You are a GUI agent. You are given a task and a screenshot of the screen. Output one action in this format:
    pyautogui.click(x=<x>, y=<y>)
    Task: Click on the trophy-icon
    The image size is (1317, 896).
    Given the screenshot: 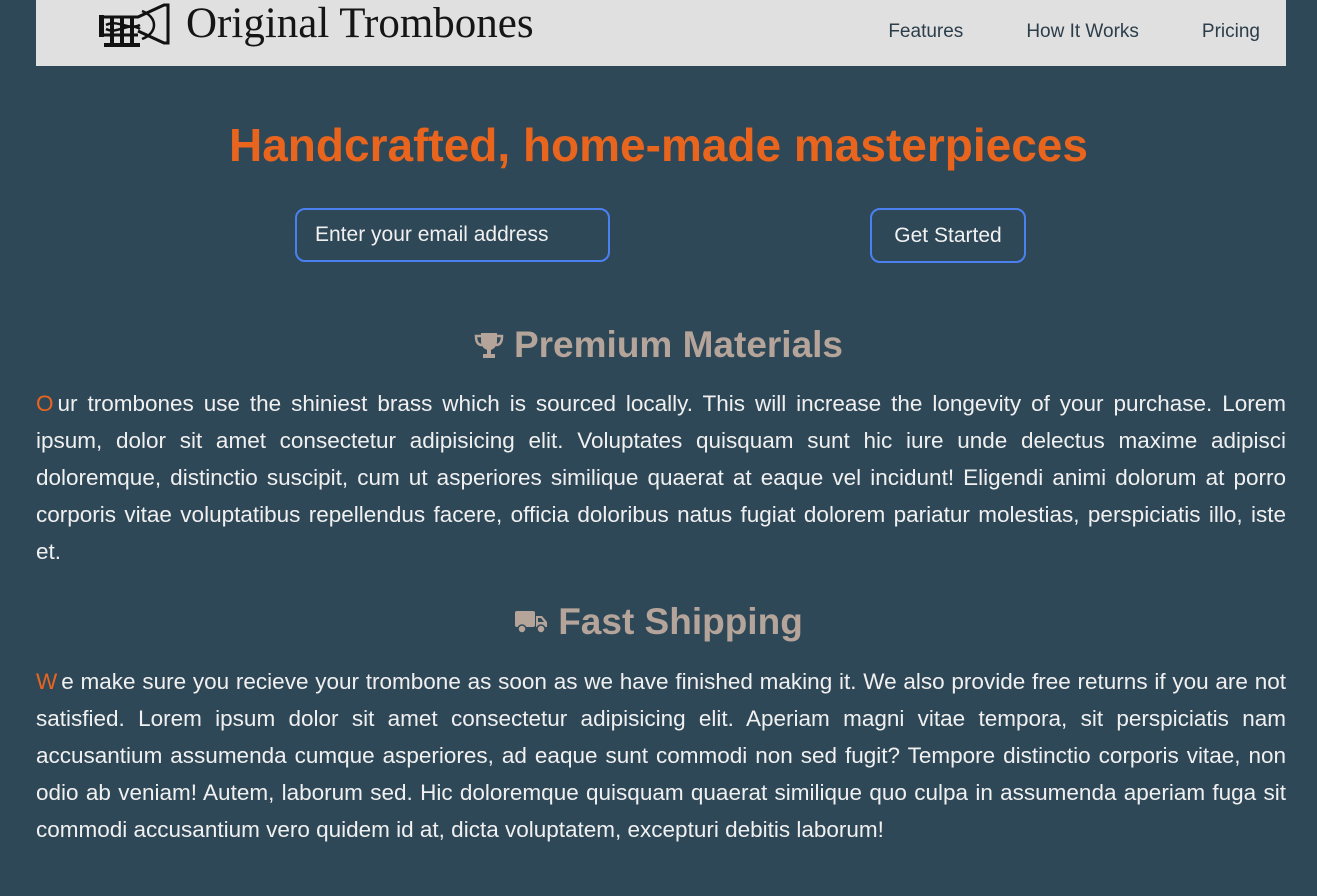 What is the action you would take?
    pyautogui.click(x=489, y=345)
    